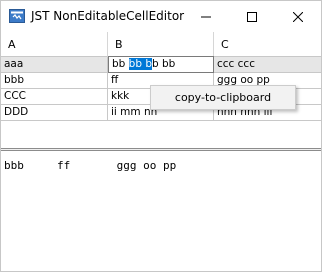  Describe the element at coordinates (54, 81) in the screenshot. I see `table-cell: bbb` at that location.